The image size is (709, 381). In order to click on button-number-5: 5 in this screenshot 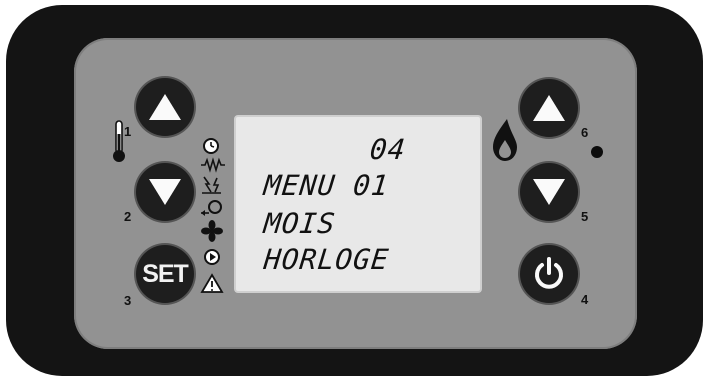, I will do `click(585, 216)`.